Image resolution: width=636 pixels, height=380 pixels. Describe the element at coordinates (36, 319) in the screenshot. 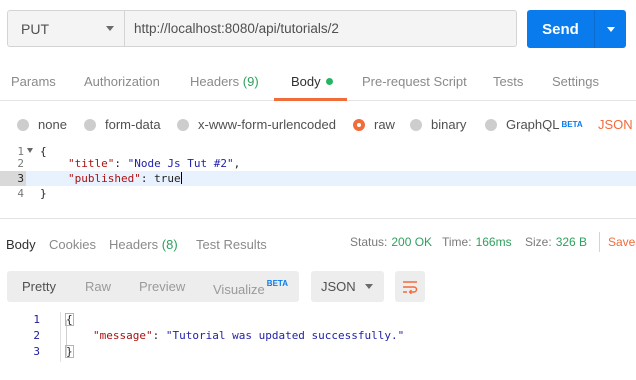

I see `line-number: 1` at that location.